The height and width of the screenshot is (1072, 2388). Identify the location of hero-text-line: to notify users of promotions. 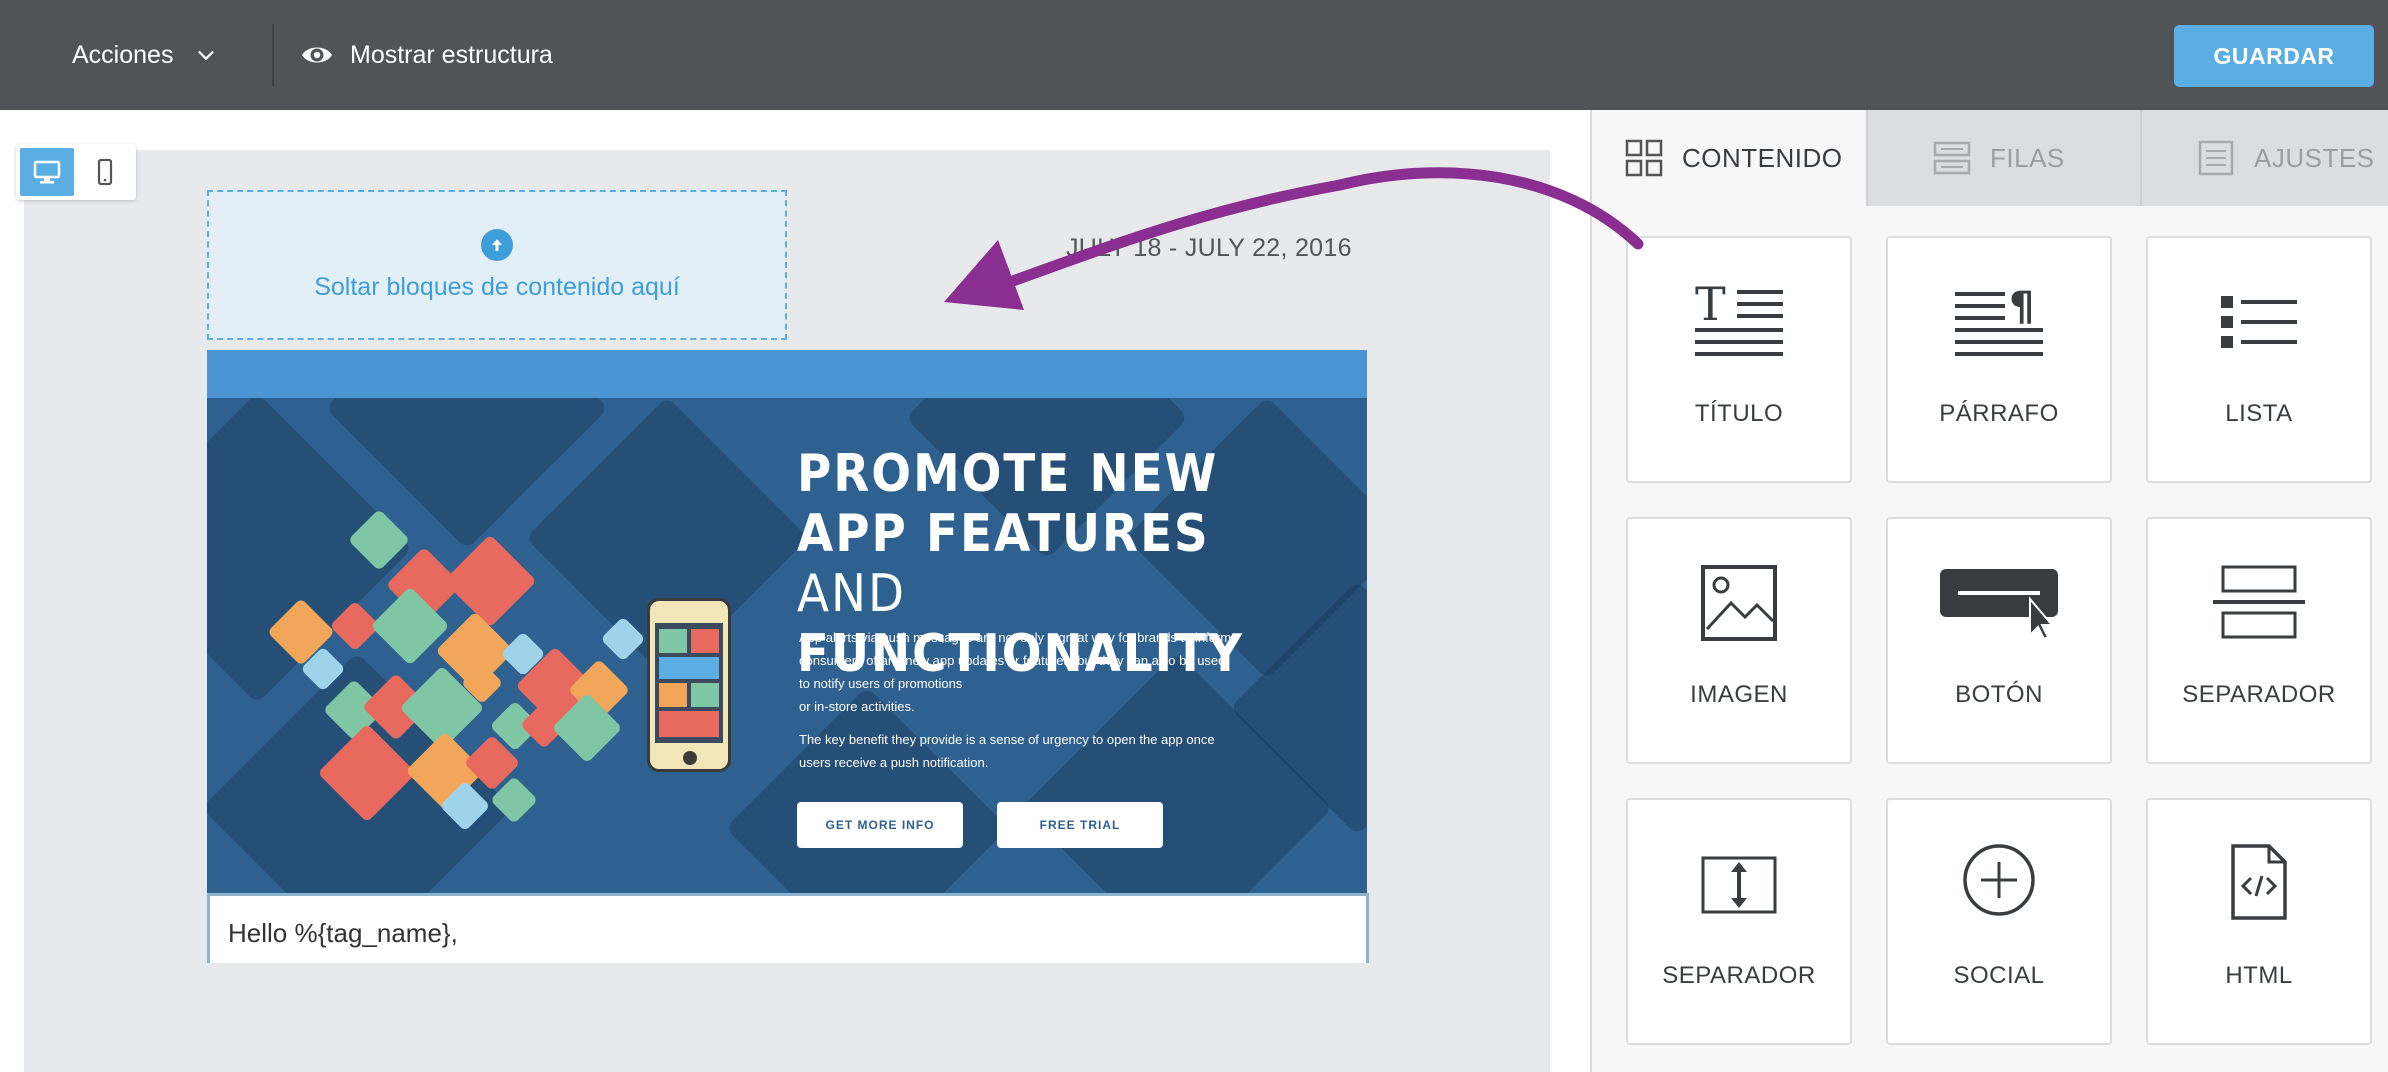
(881, 683).